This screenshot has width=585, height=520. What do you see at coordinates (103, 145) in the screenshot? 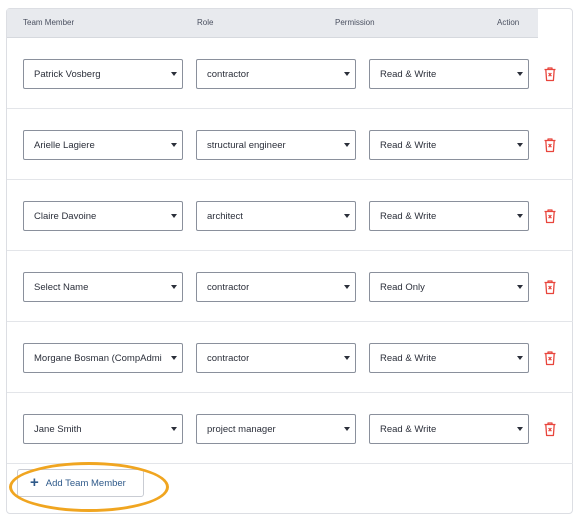
I see `team-member-select: Arielle Lagiere` at bounding box center [103, 145].